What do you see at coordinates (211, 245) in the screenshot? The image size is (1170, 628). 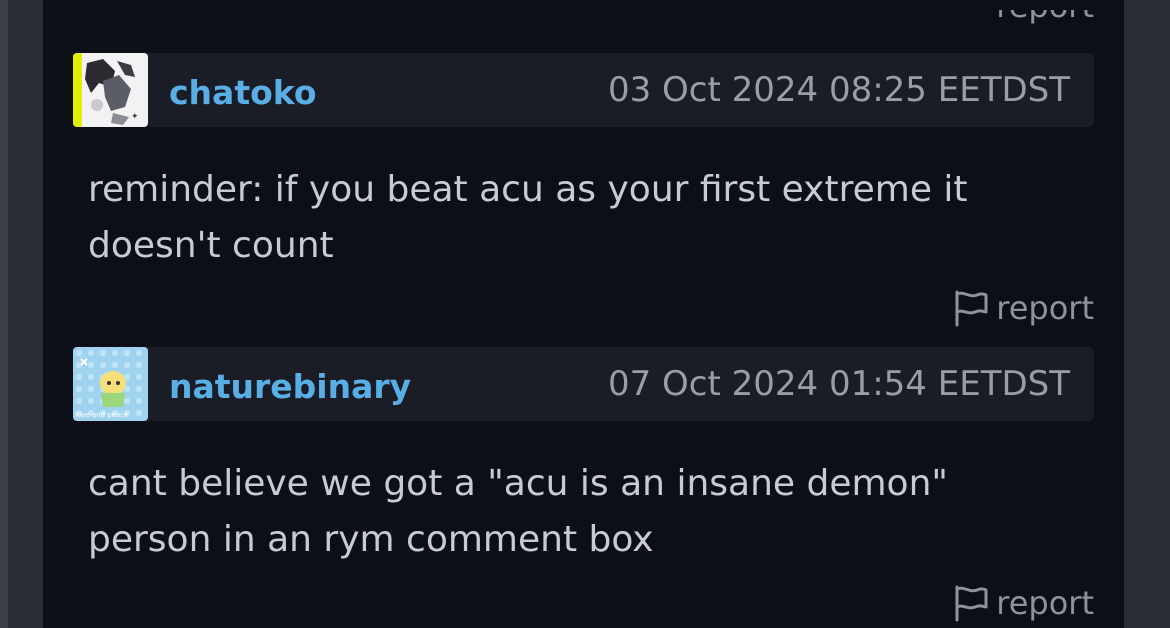 I see `comment-line: doesn't count` at bounding box center [211, 245].